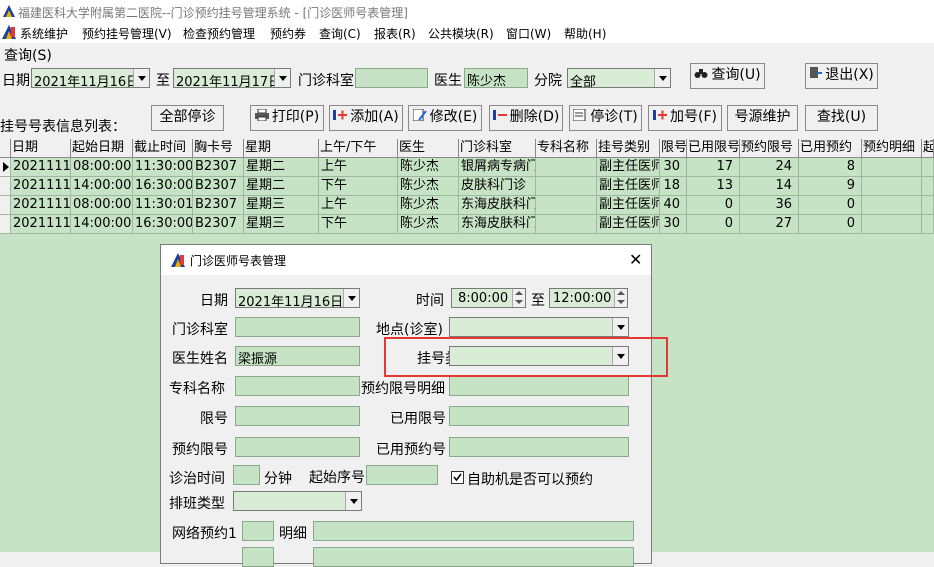 Image resolution: width=934 pixels, height=567 pixels. I want to click on menu-exam-booking: 检查预约管理, so click(219, 33).